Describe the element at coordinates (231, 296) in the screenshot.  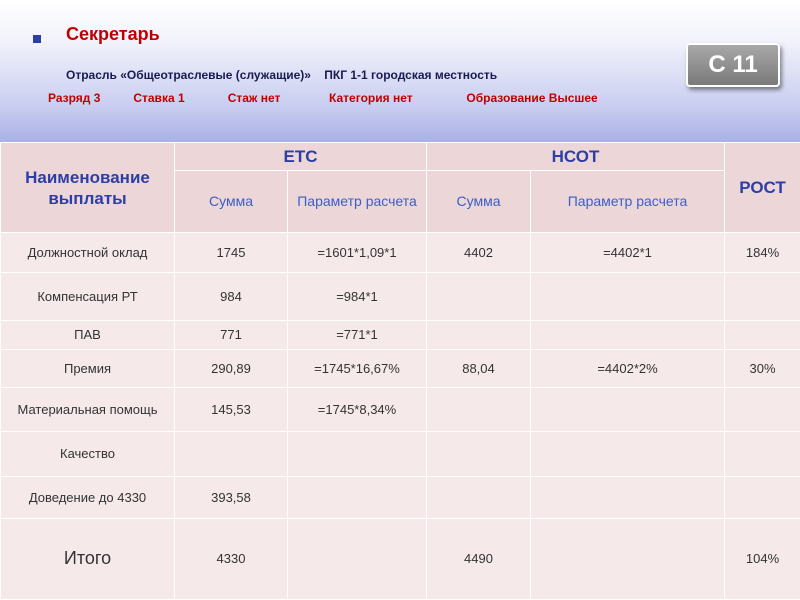
I see `etc-sum-cell: 984` at that location.